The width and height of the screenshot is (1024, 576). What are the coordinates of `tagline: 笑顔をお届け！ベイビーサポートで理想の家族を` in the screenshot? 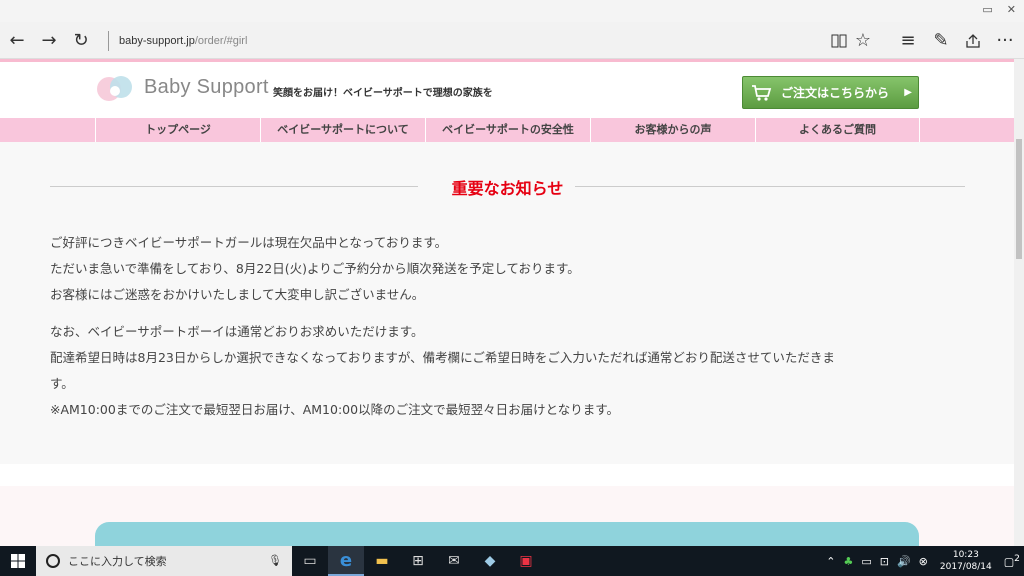 It's located at (383, 93).